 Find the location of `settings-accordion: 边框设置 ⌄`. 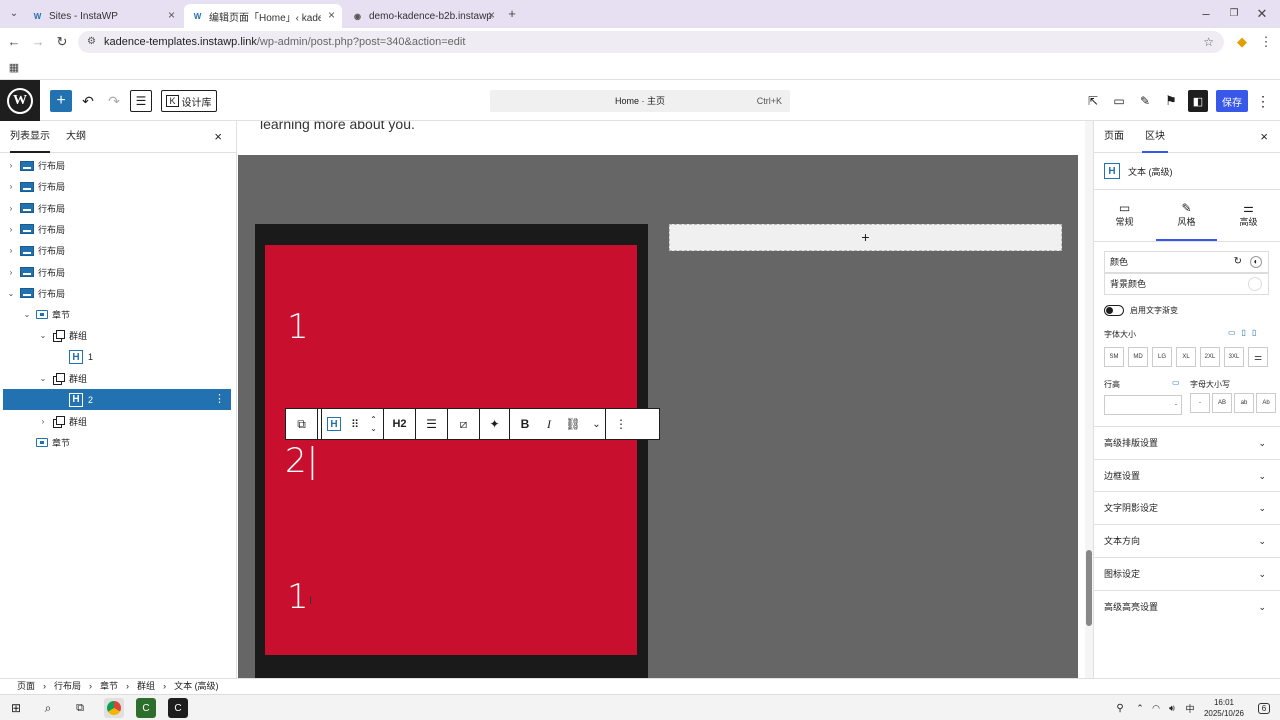

settings-accordion: 边框设置 ⌄ is located at coordinates (1187, 475).